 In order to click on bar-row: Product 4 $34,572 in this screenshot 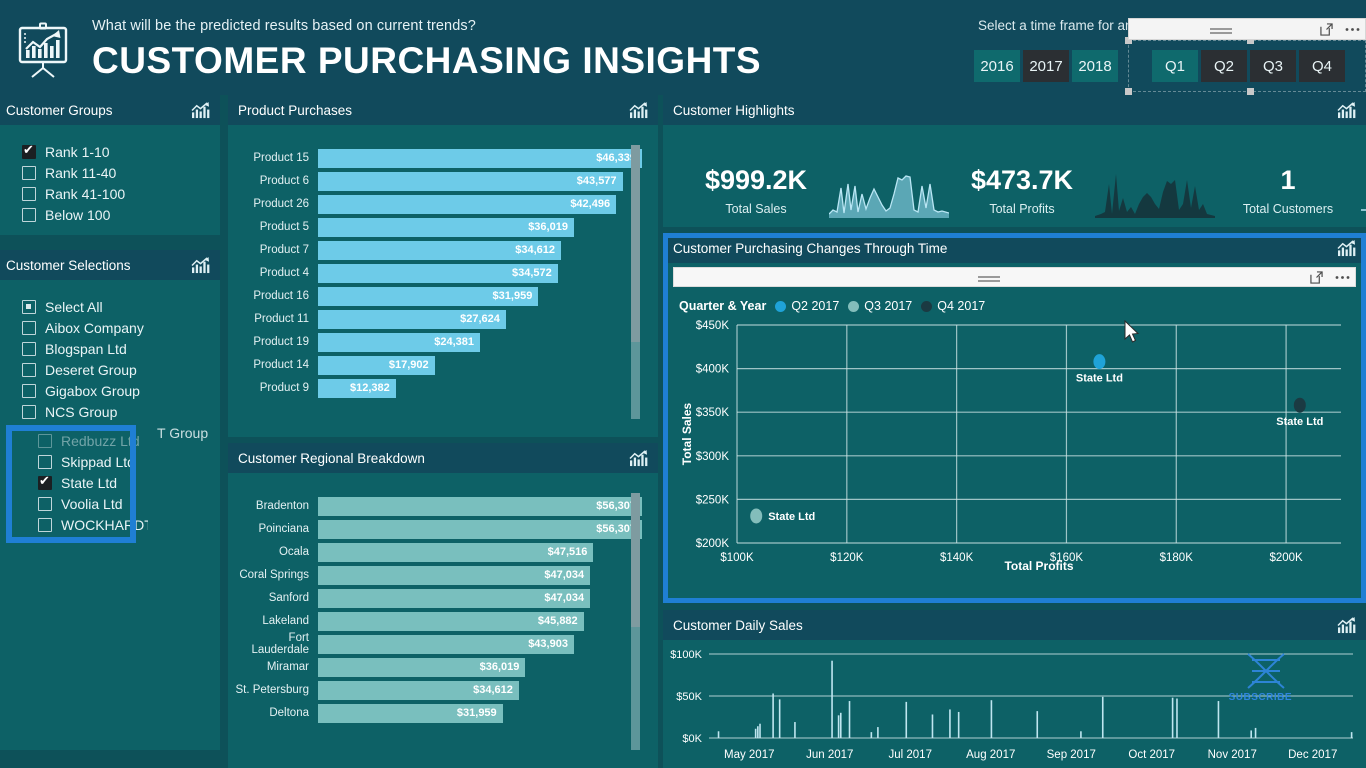, I will do `click(438, 273)`.